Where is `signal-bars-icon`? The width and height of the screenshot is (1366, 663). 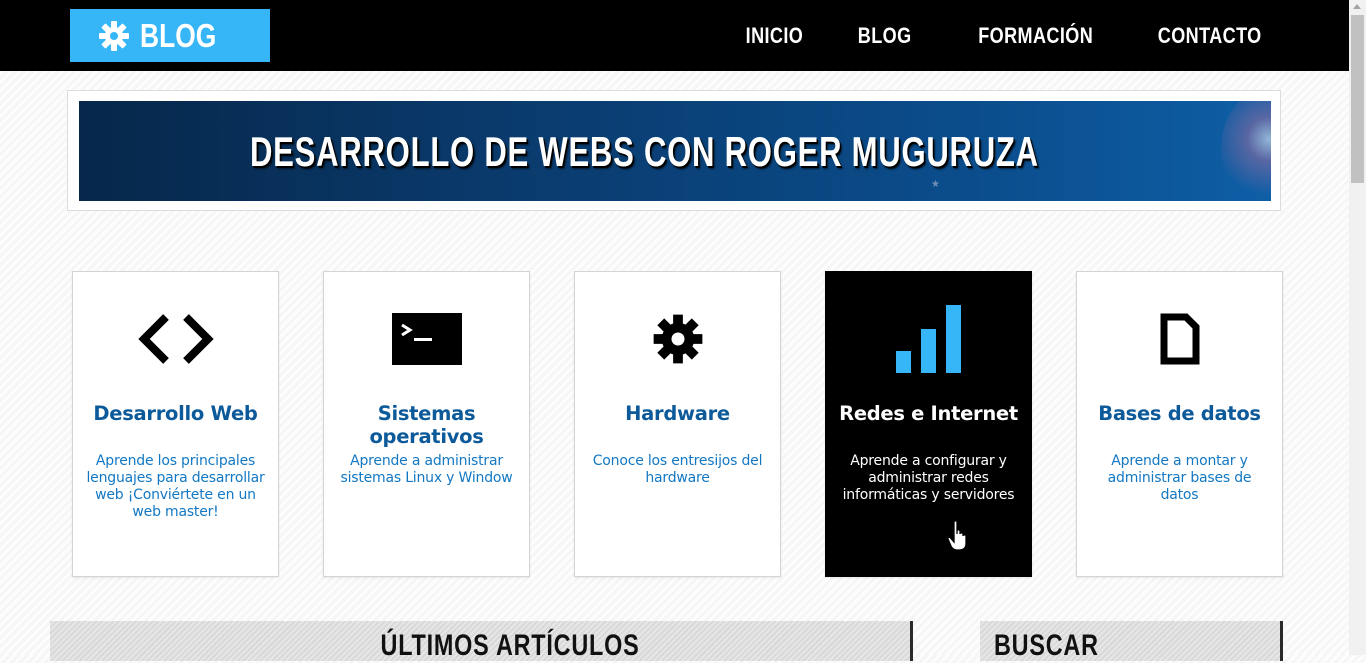 signal-bars-icon is located at coordinates (928, 339).